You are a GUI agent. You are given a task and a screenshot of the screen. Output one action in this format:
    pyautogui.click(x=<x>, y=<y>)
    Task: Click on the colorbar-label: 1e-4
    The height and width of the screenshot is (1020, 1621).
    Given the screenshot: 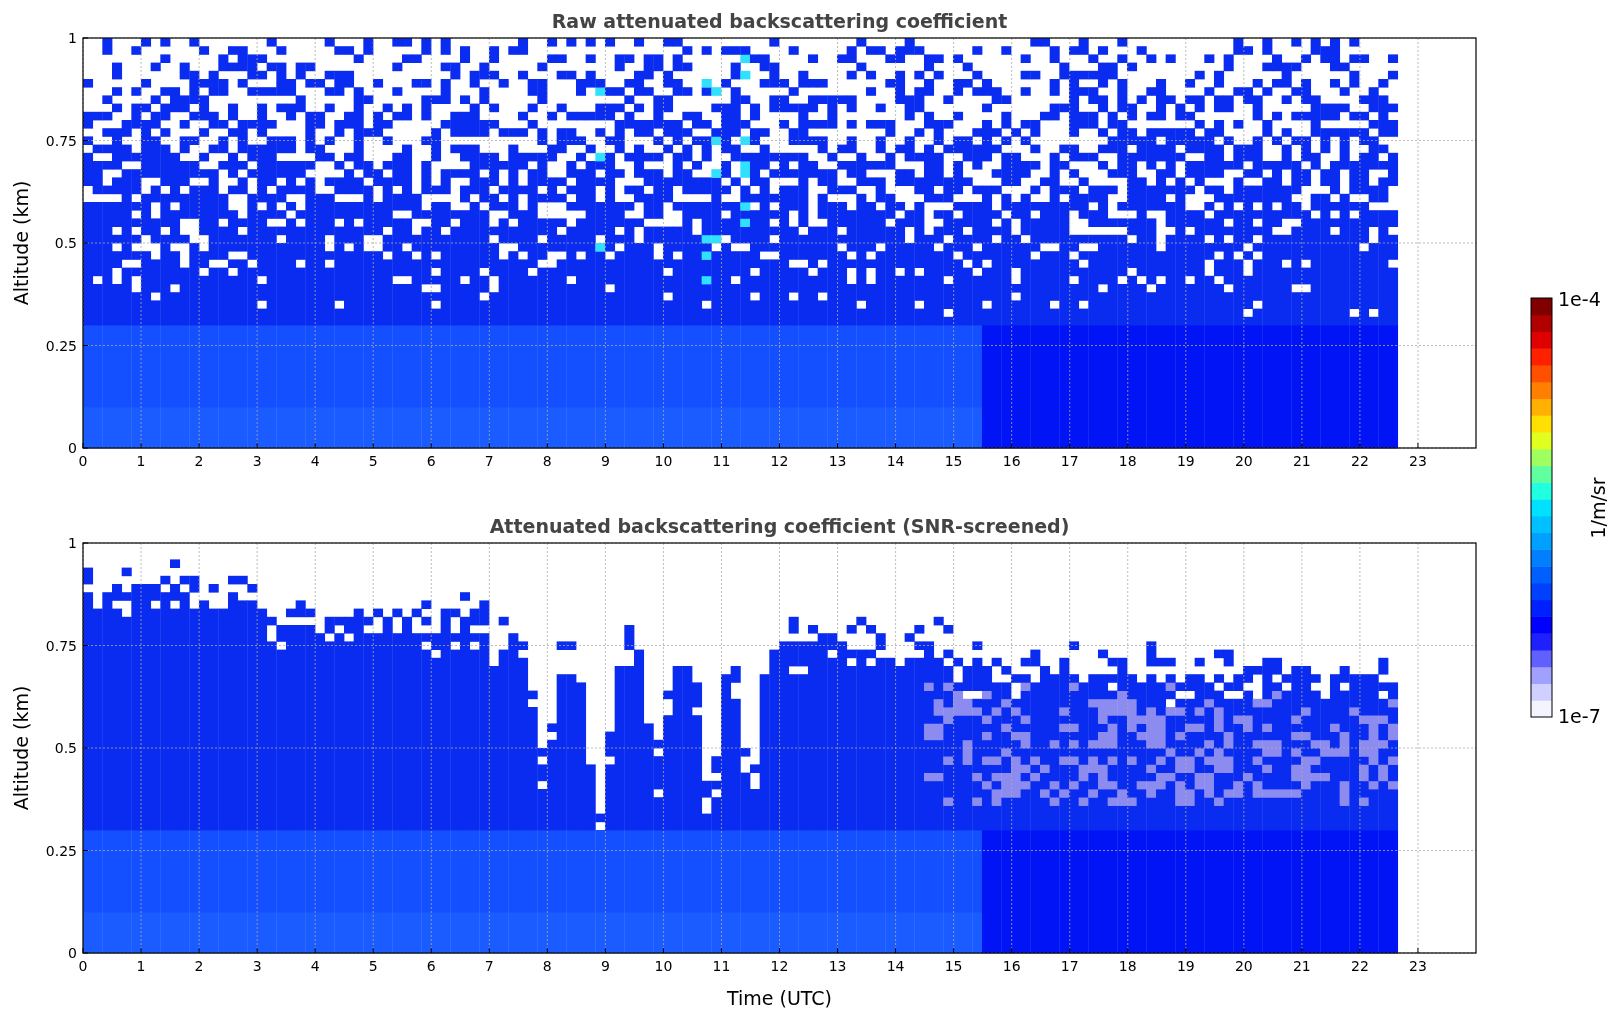 What is the action you would take?
    pyautogui.click(x=1579, y=299)
    